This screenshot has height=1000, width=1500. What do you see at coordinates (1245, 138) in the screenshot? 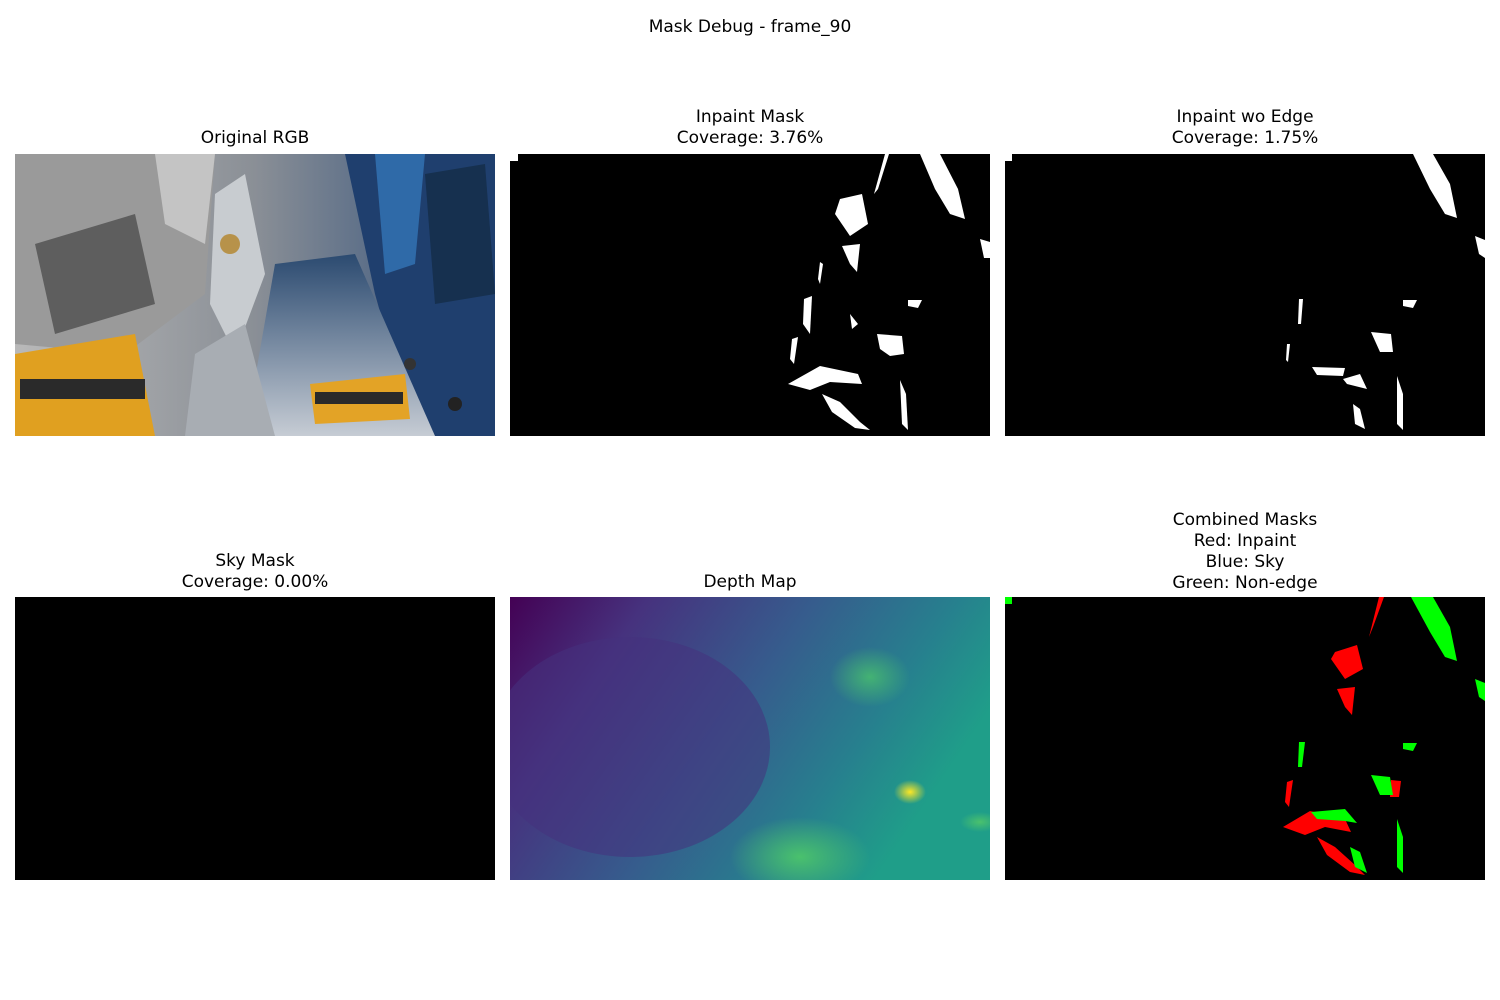
I see `inpaint-wo-edge-coverage: Coverage: 1.75%` at bounding box center [1245, 138].